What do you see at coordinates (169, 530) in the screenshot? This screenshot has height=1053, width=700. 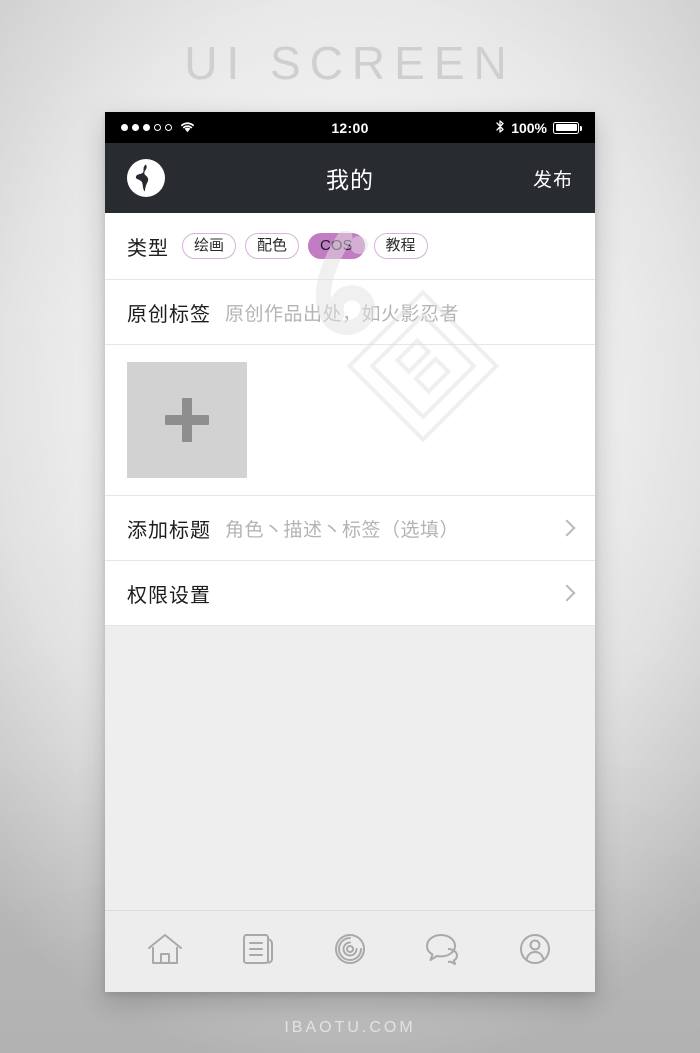 I see `add-title-label: 添加标题` at bounding box center [169, 530].